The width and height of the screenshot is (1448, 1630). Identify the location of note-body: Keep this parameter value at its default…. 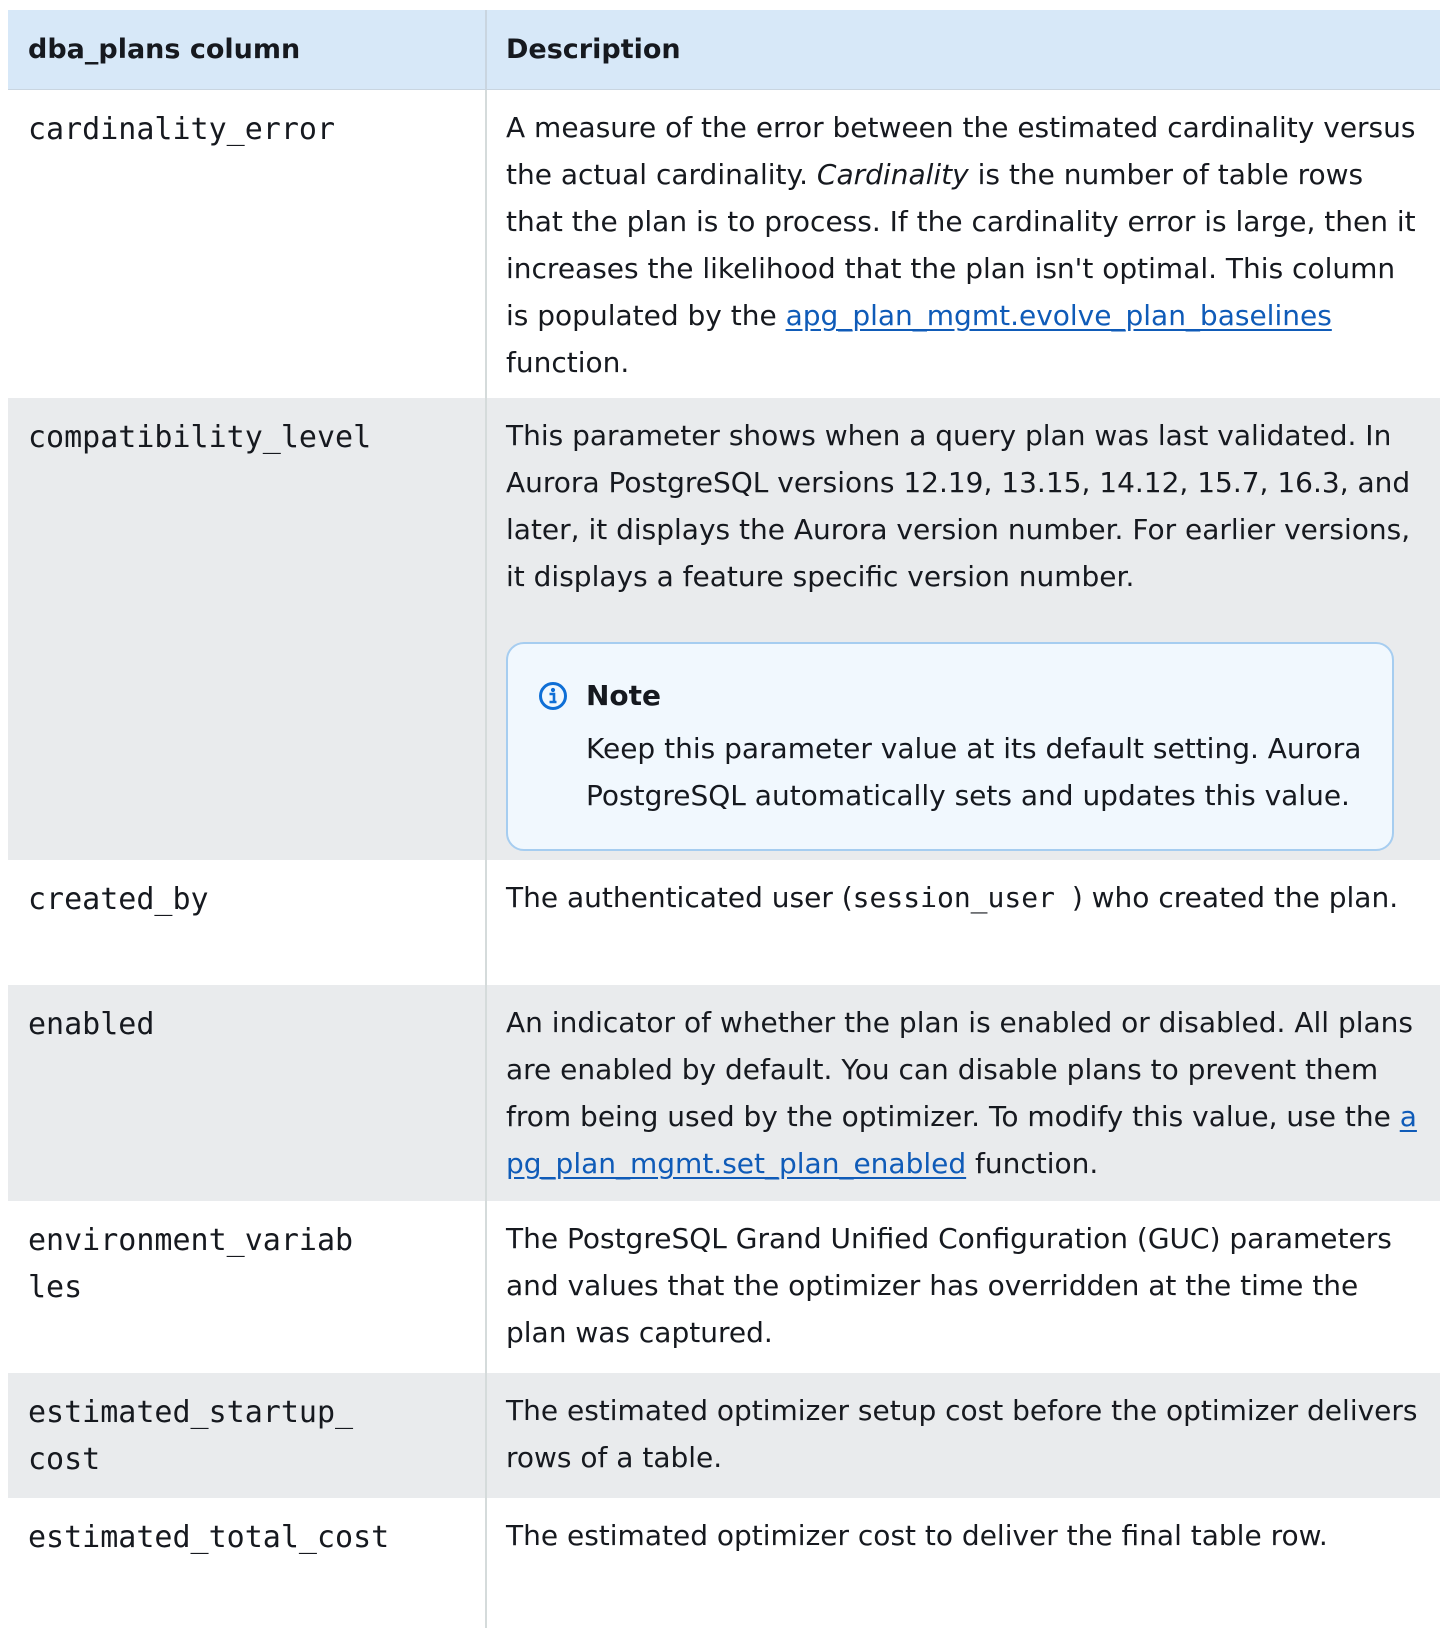
(974, 772).